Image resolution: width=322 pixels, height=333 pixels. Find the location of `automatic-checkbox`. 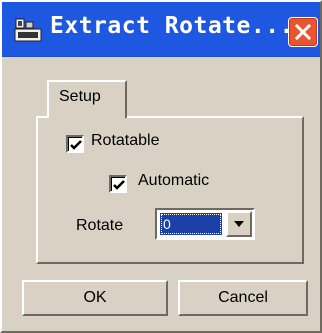

automatic-checkbox is located at coordinates (118, 184).